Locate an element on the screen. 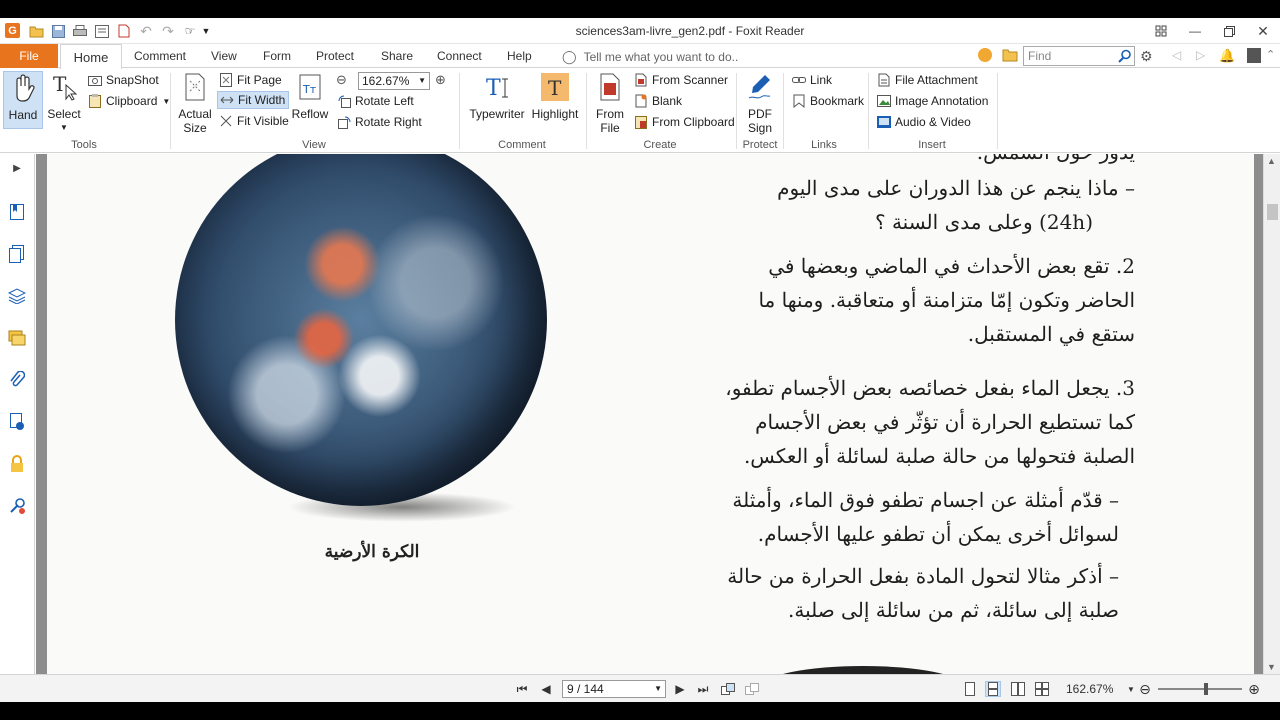 This screenshot has height=720, width=1280. fit-width-button: Fit Width is located at coordinates (253, 100).